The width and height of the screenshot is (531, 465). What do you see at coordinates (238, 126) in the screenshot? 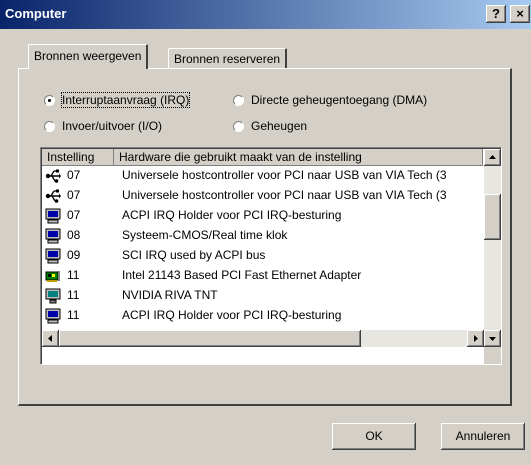
I see `radio-memory-indicator` at bounding box center [238, 126].